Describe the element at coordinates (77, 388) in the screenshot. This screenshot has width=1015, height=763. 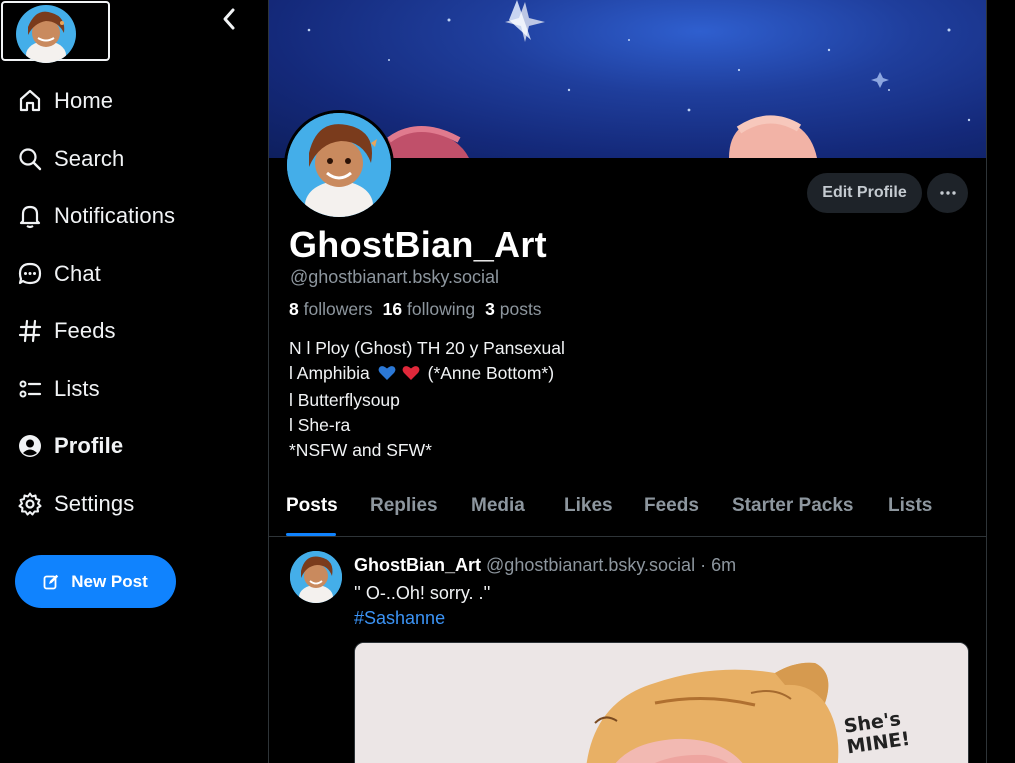
I see `nav-lists-label: Lists` at that location.